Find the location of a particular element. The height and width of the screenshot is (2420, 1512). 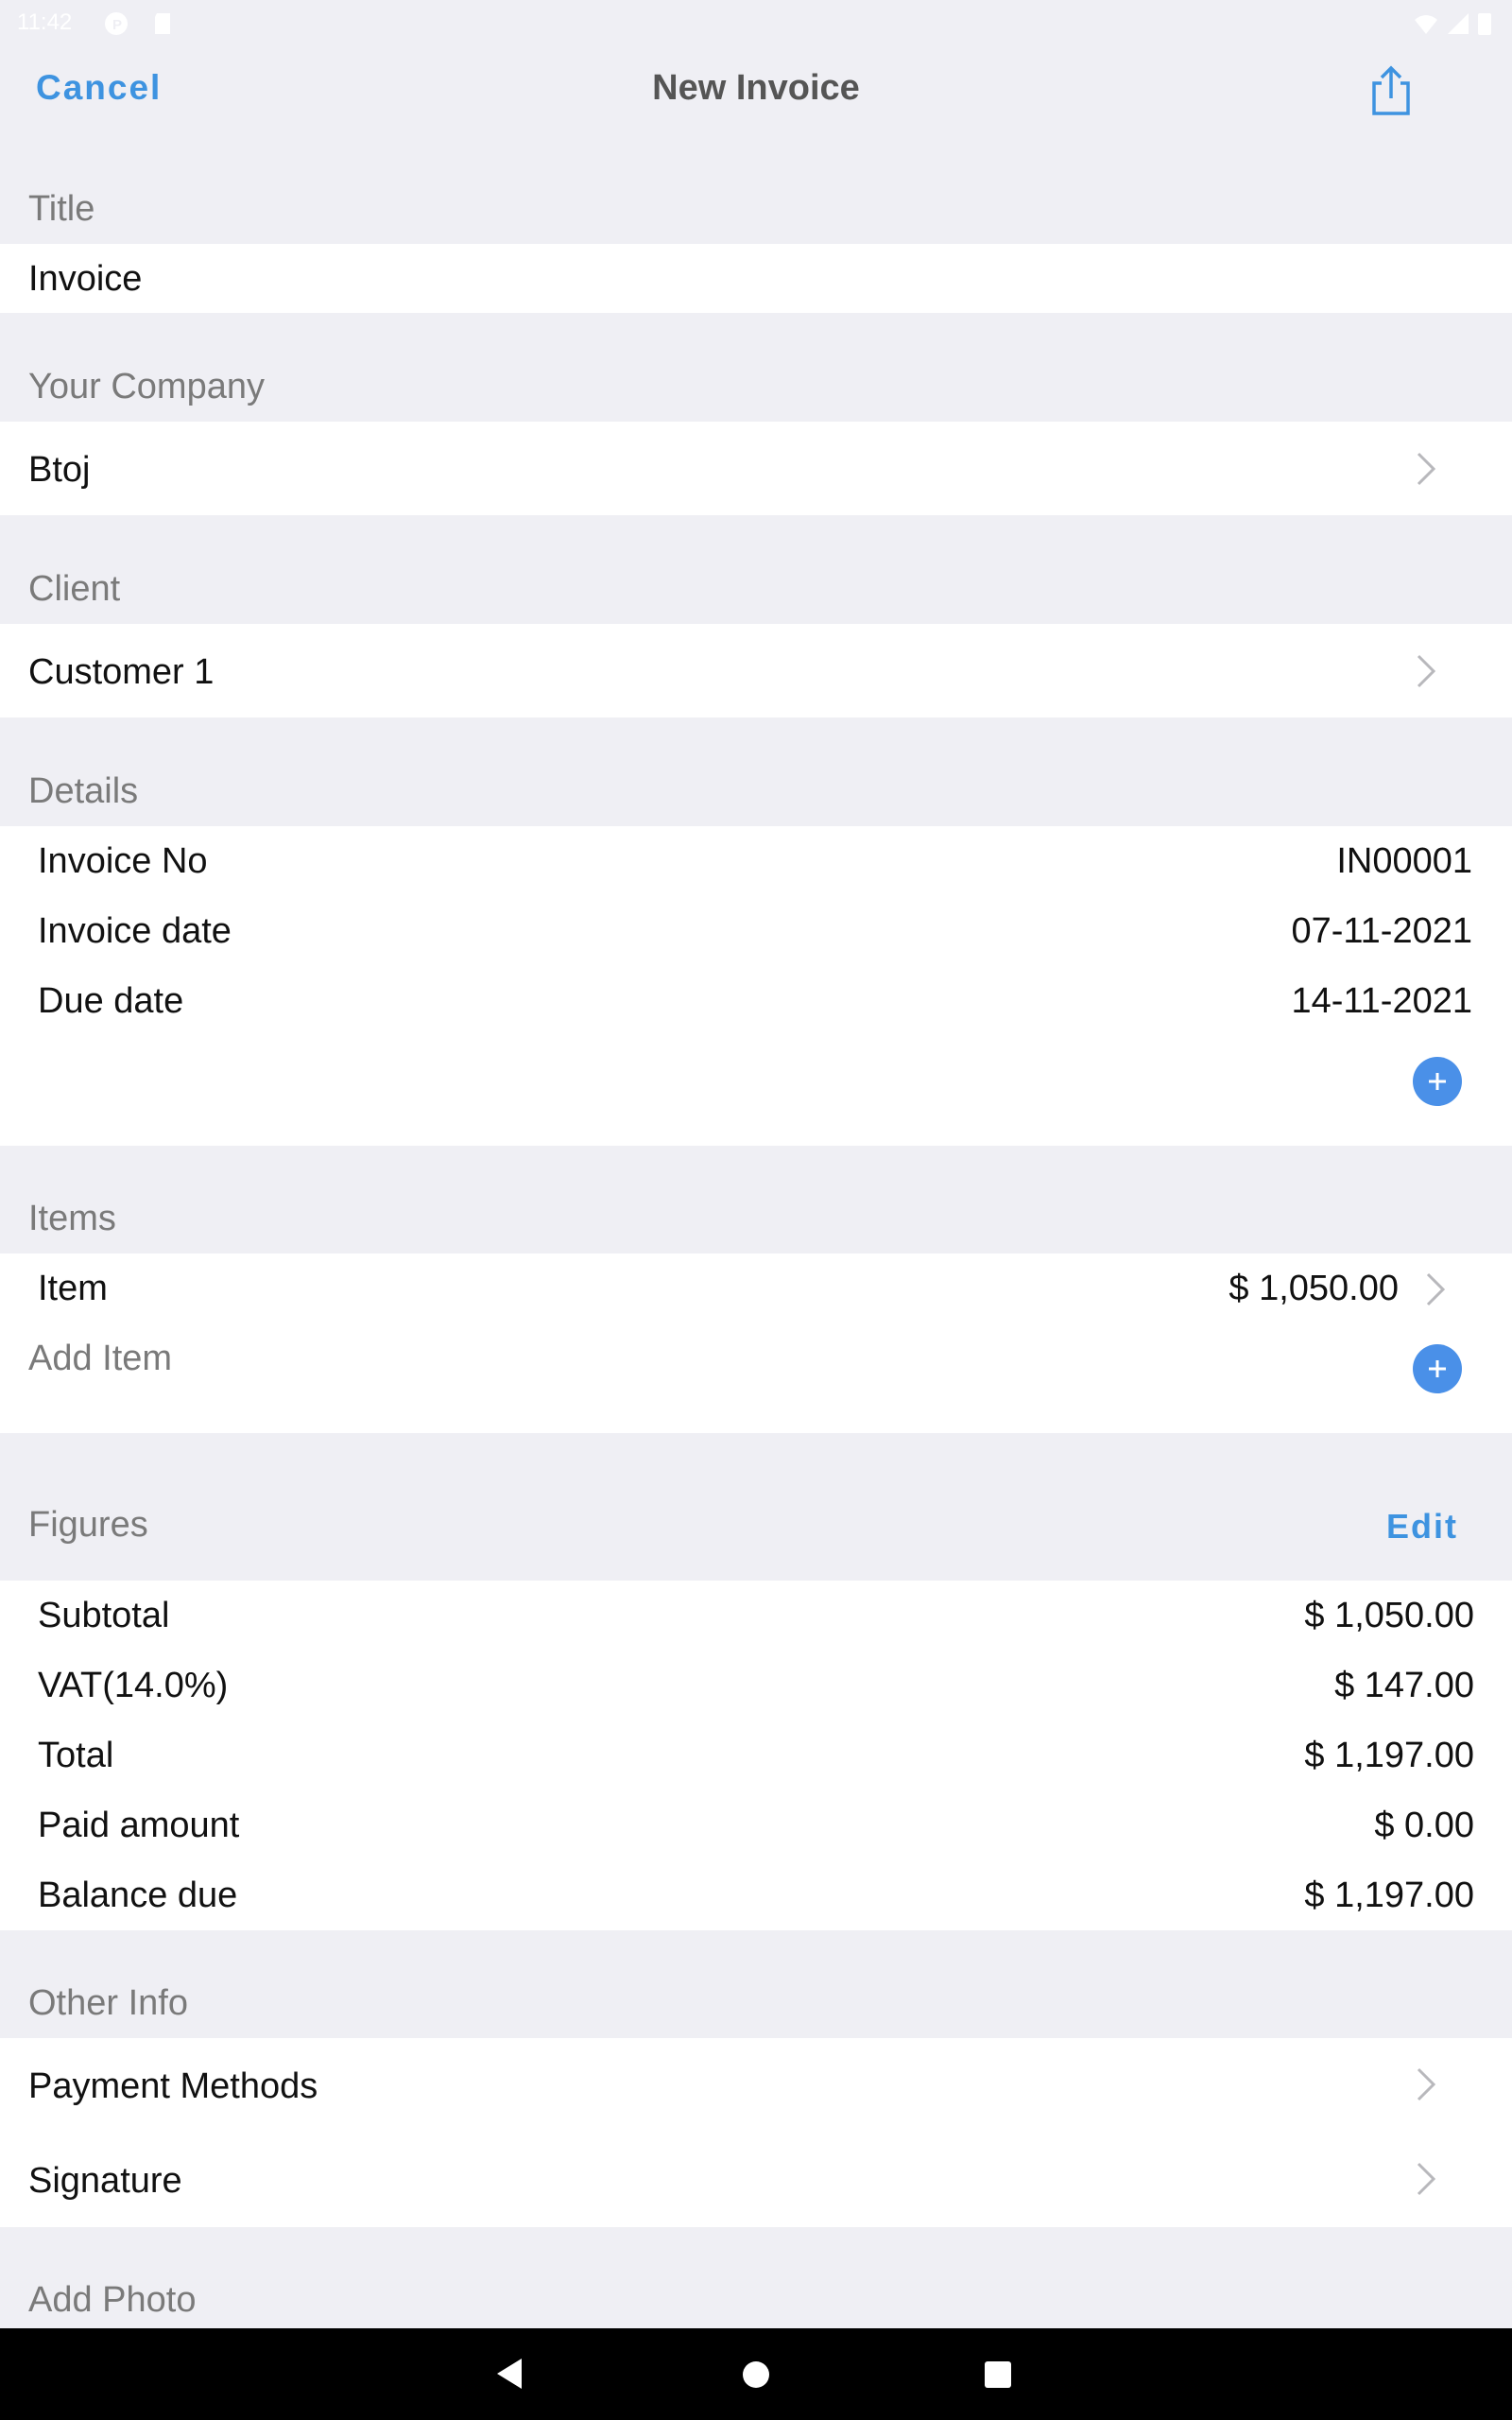

signal-icon is located at coordinates (1458, 24).